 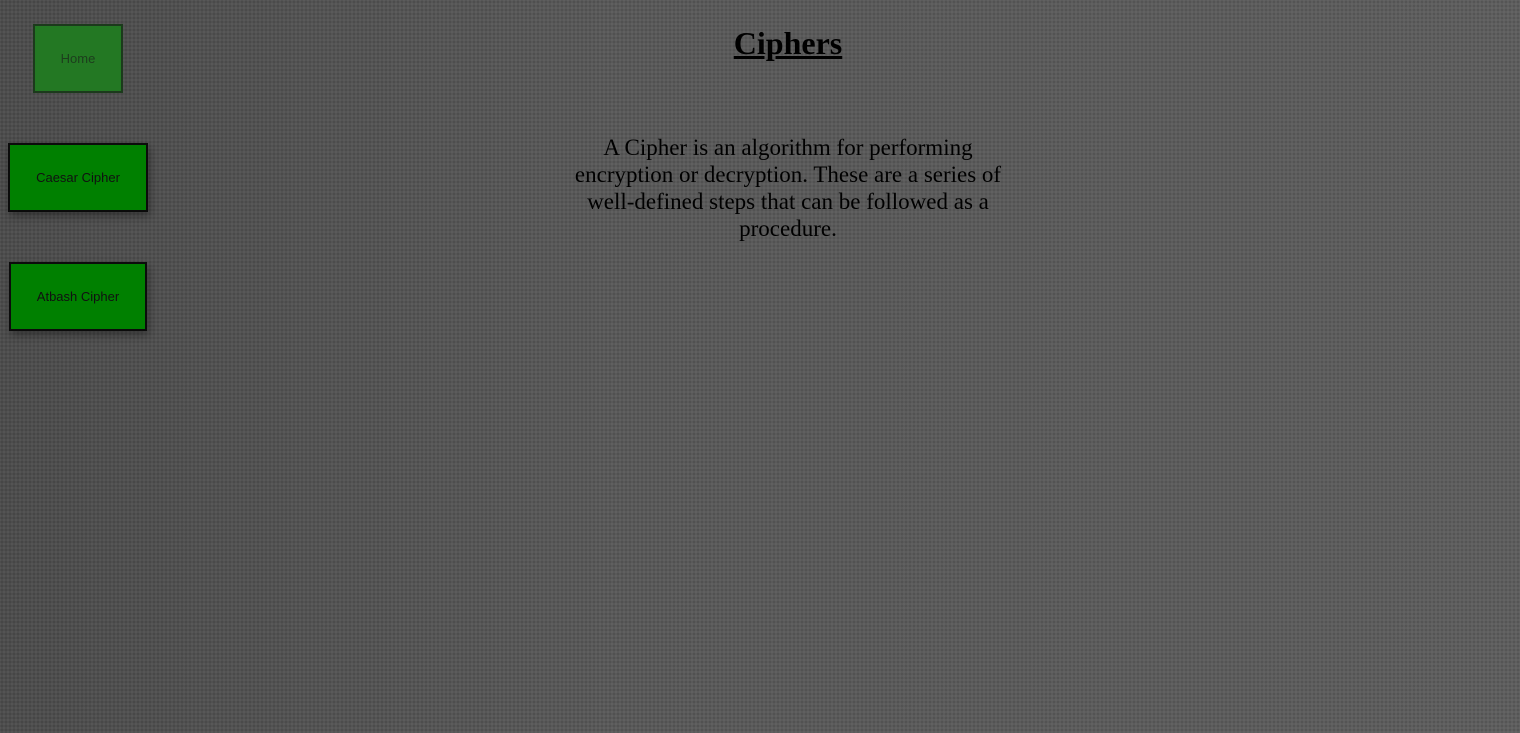 I want to click on page-title: Ciphers, so click(x=788, y=43).